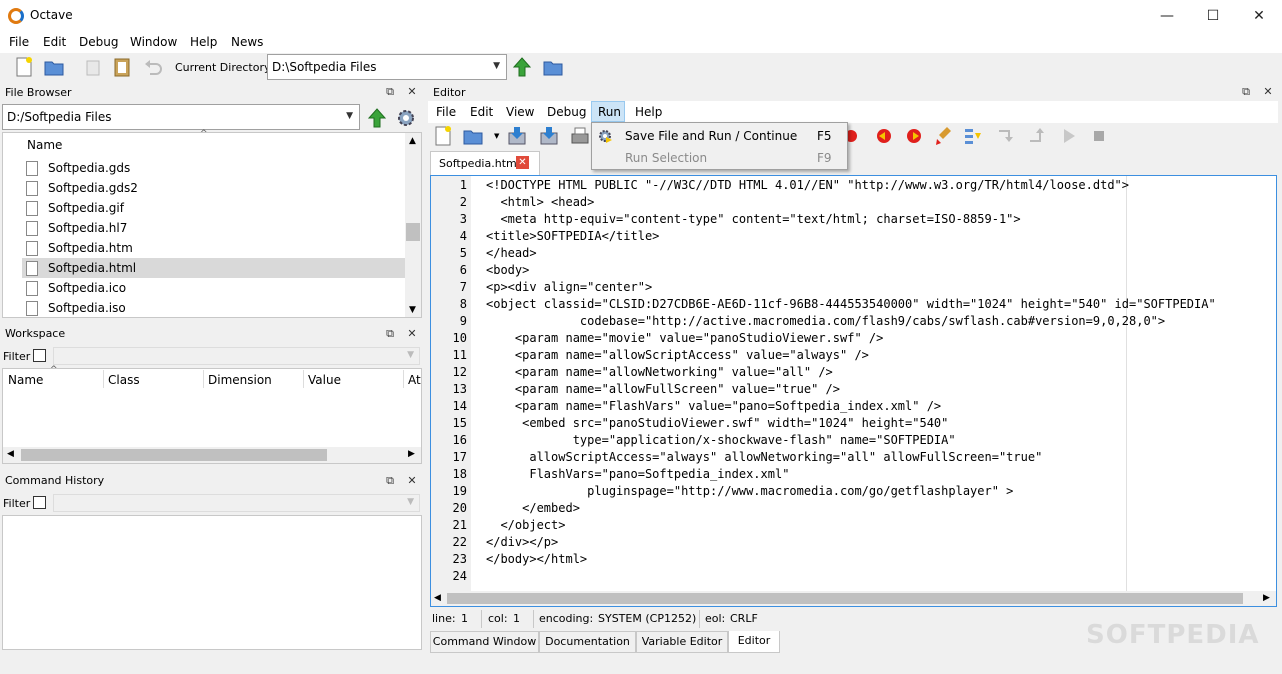 The image size is (1282, 674). I want to click on save-as-icon, so click(549, 136).